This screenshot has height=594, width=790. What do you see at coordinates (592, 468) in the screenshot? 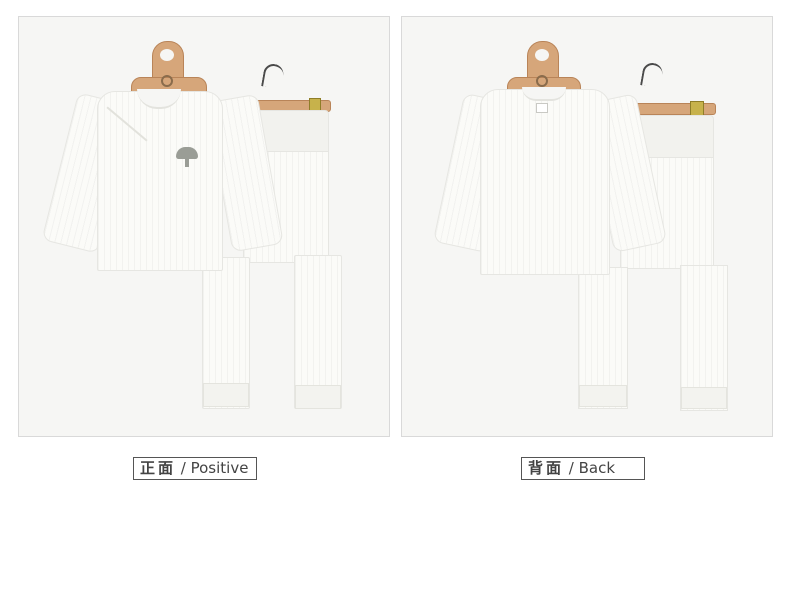
I see `caption-back-en: / Back` at bounding box center [592, 468].